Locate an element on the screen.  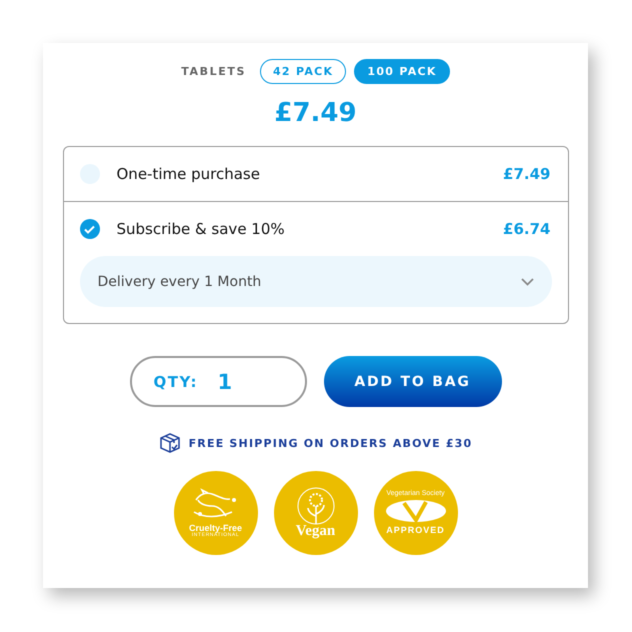
v-mark-icon is located at coordinates (416, 511).